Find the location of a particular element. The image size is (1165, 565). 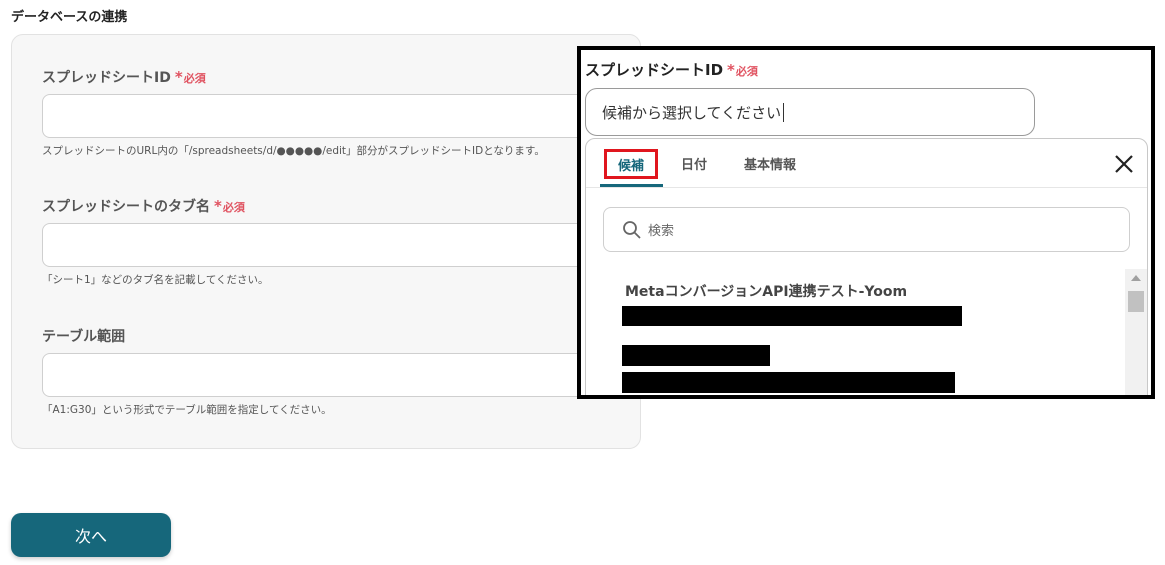

scrollbar is located at coordinates (1136, 332).